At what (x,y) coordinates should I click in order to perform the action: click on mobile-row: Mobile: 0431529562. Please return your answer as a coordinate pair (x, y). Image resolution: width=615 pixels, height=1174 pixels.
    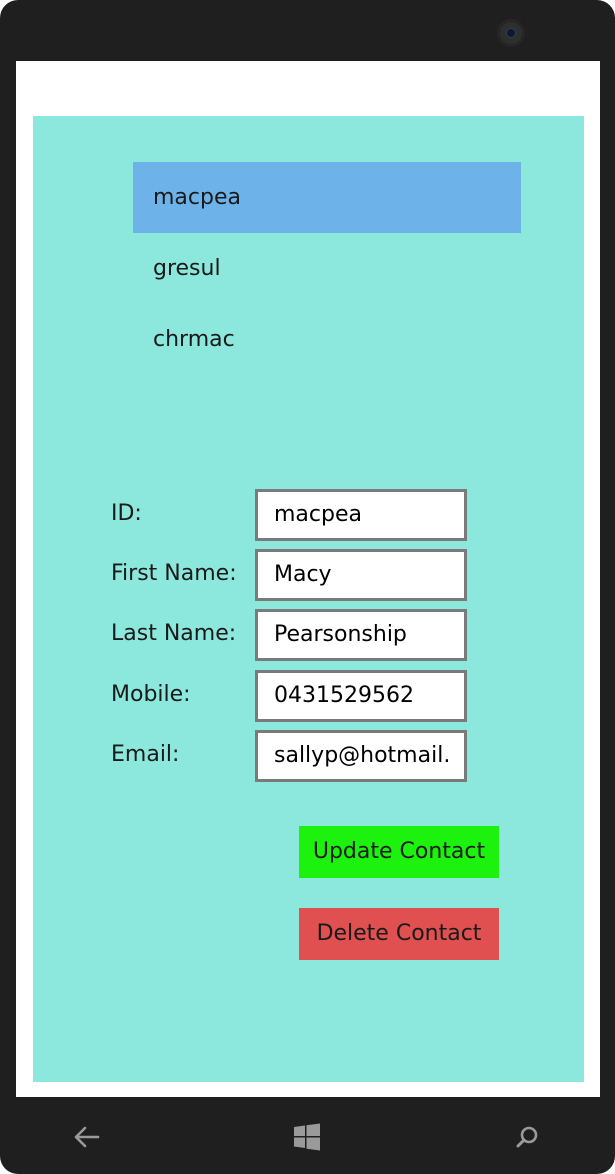
    Looking at the image, I should click on (291, 696).